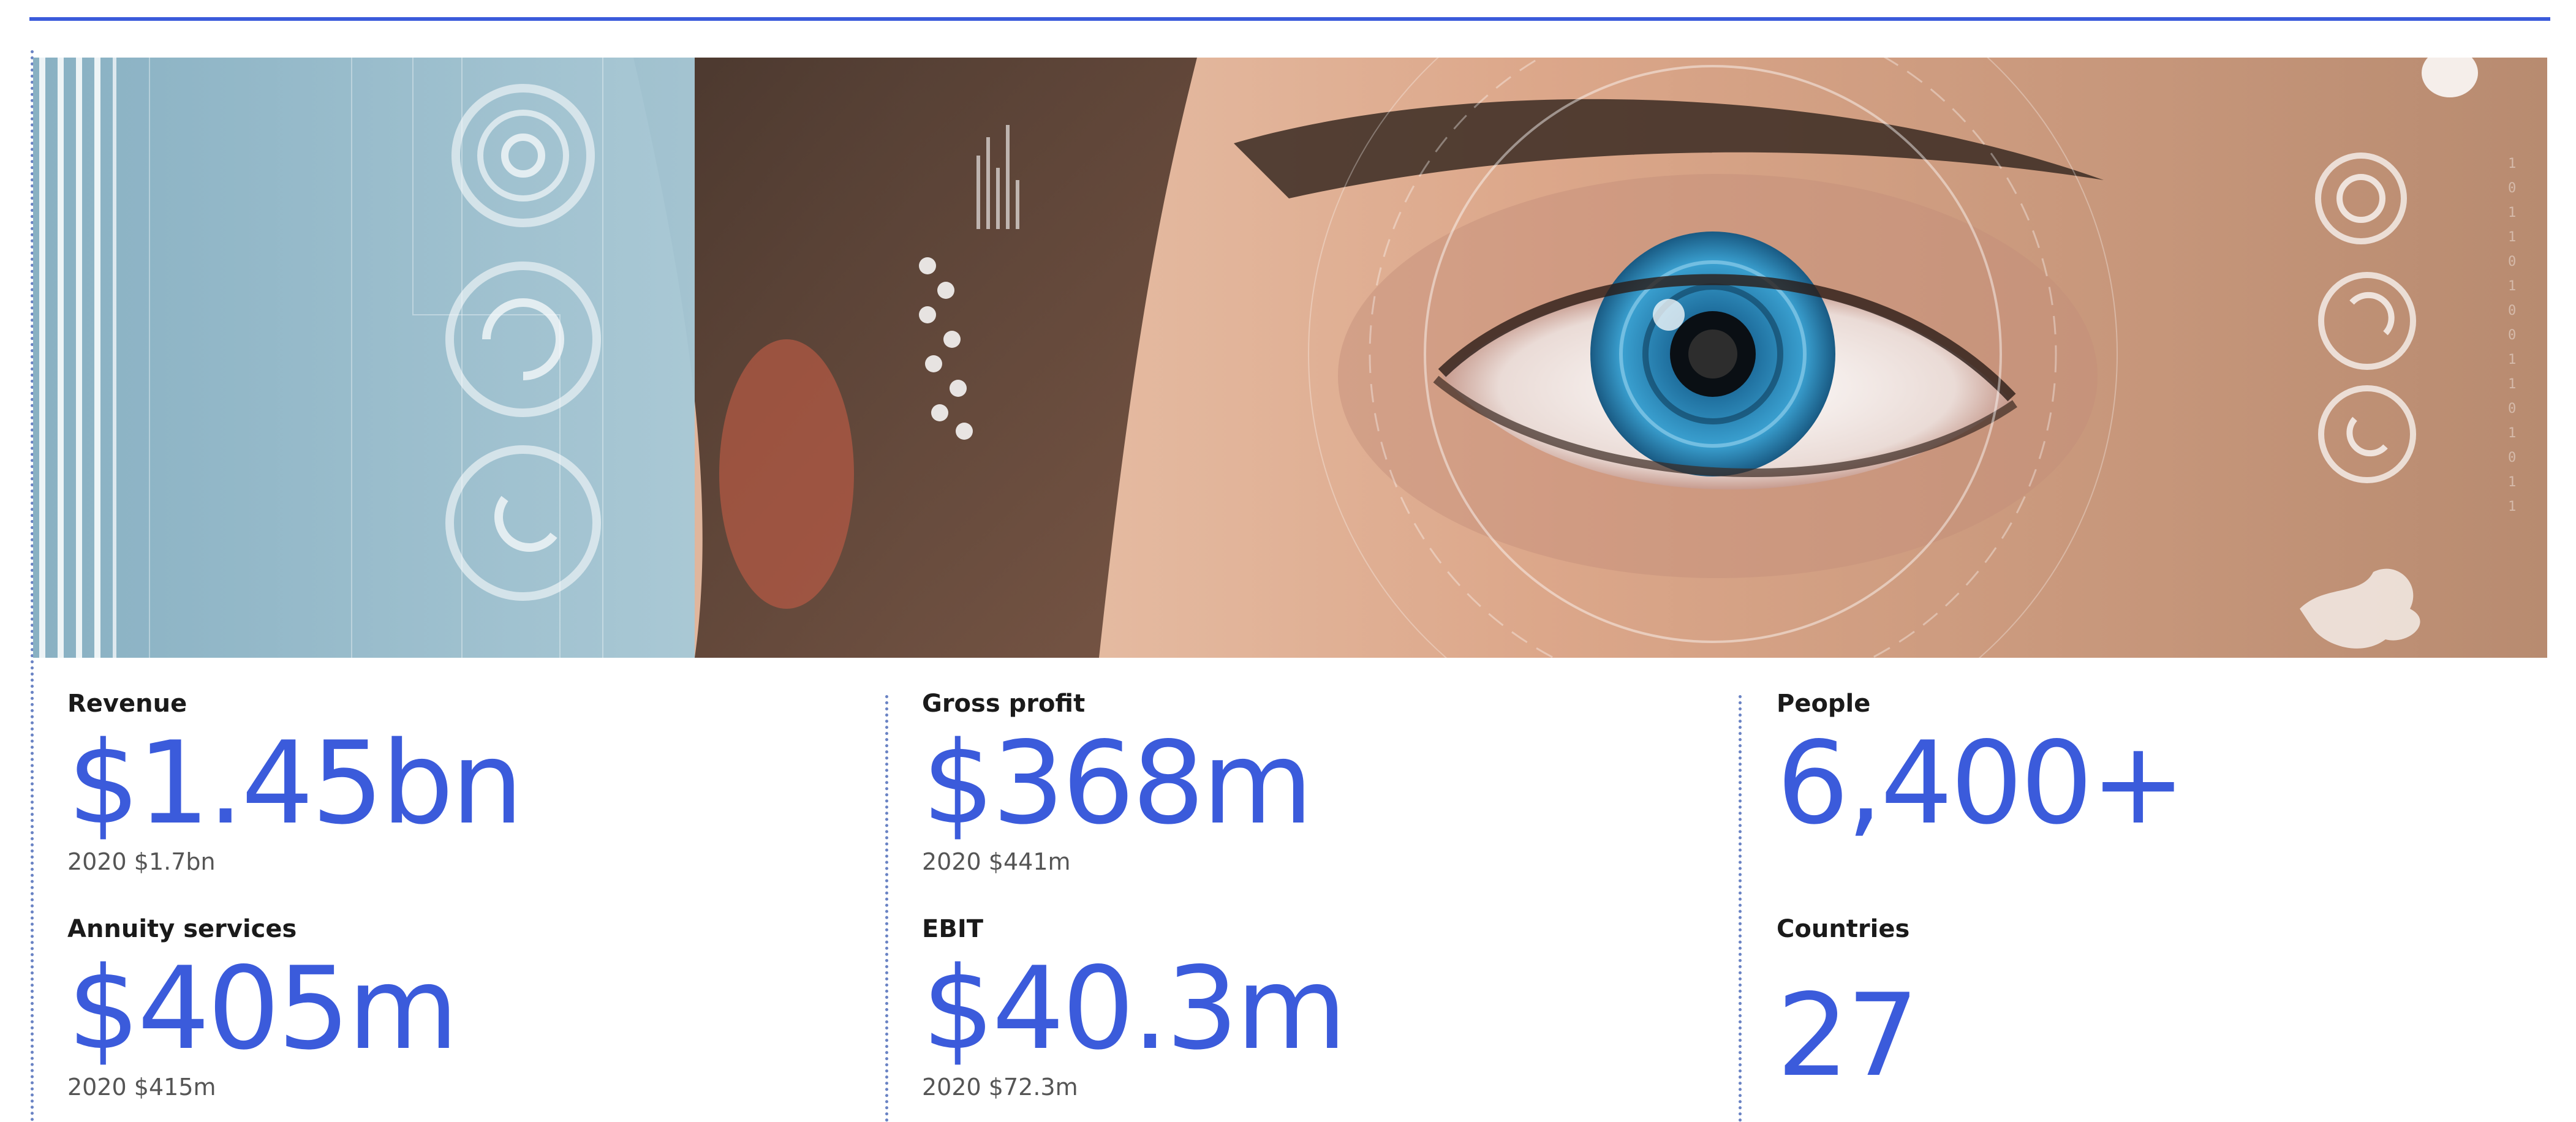 This screenshot has width=2576, height=1122. I want to click on stat-value: $1.45bn, so click(295, 783).